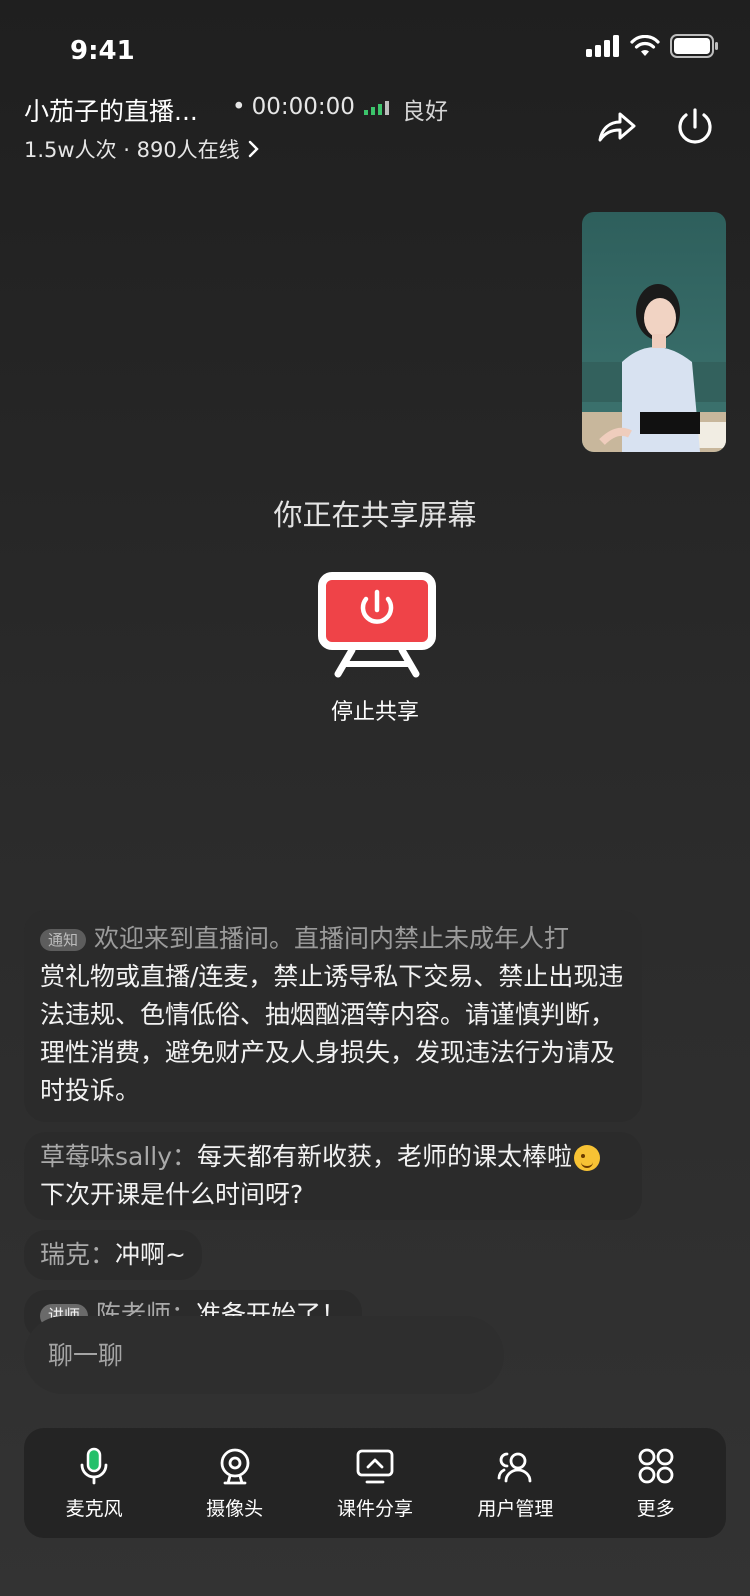 Image resolution: width=750 pixels, height=1596 pixels. Describe the element at coordinates (118, 1156) in the screenshot. I see `message-author: 草莓味sally：` at that location.